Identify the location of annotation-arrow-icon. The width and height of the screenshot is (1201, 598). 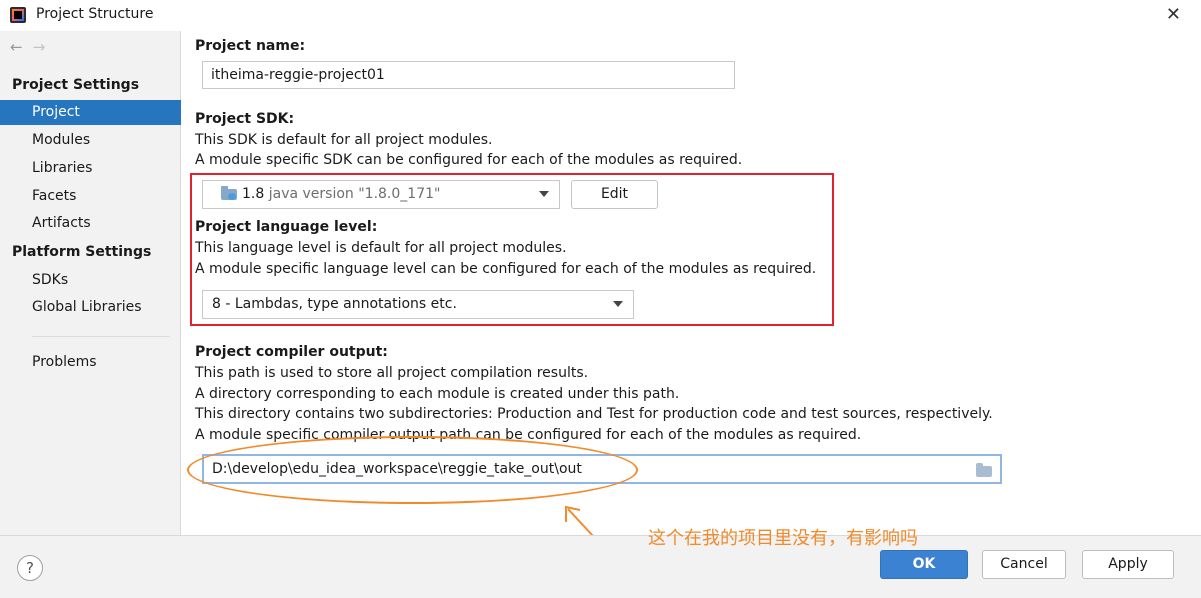
(599, 542).